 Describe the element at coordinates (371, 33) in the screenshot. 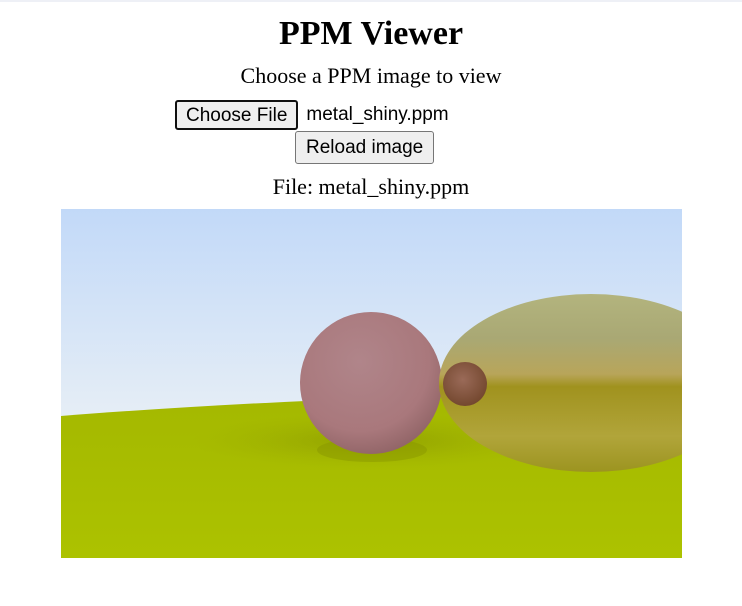

I see `page-title: PPM Viewer` at that location.